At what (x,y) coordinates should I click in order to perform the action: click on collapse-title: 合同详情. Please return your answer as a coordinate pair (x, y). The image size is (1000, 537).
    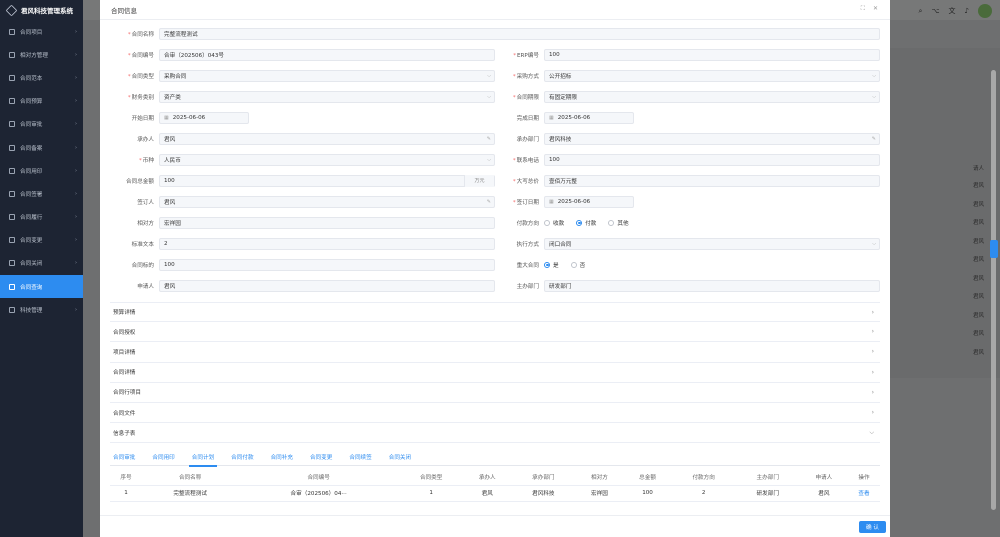
    Looking at the image, I should click on (124, 373).